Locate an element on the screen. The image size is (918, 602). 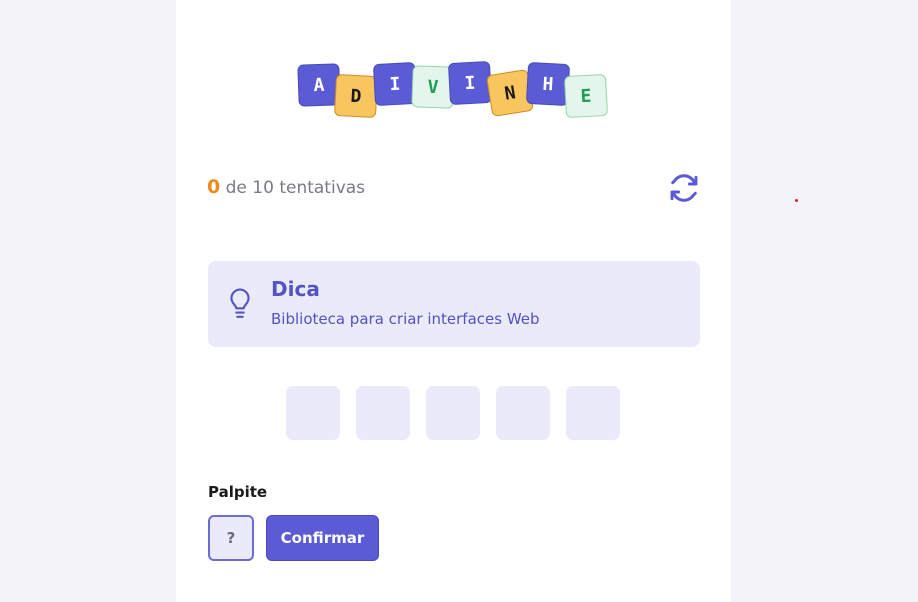
cursor-dot is located at coordinates (796, 200).